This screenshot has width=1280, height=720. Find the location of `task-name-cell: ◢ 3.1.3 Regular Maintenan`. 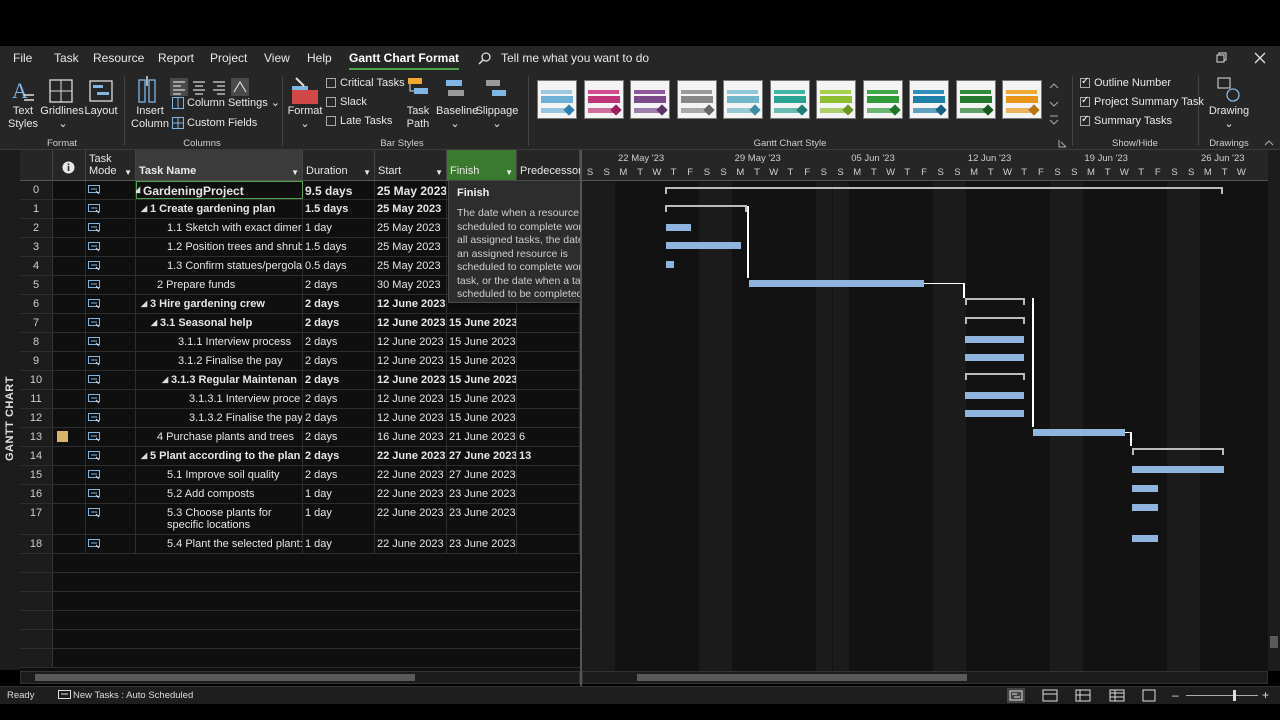

task-name-cell: ◢ 3.1.3 Regular Maintenan is located at coordinates (219, 380).